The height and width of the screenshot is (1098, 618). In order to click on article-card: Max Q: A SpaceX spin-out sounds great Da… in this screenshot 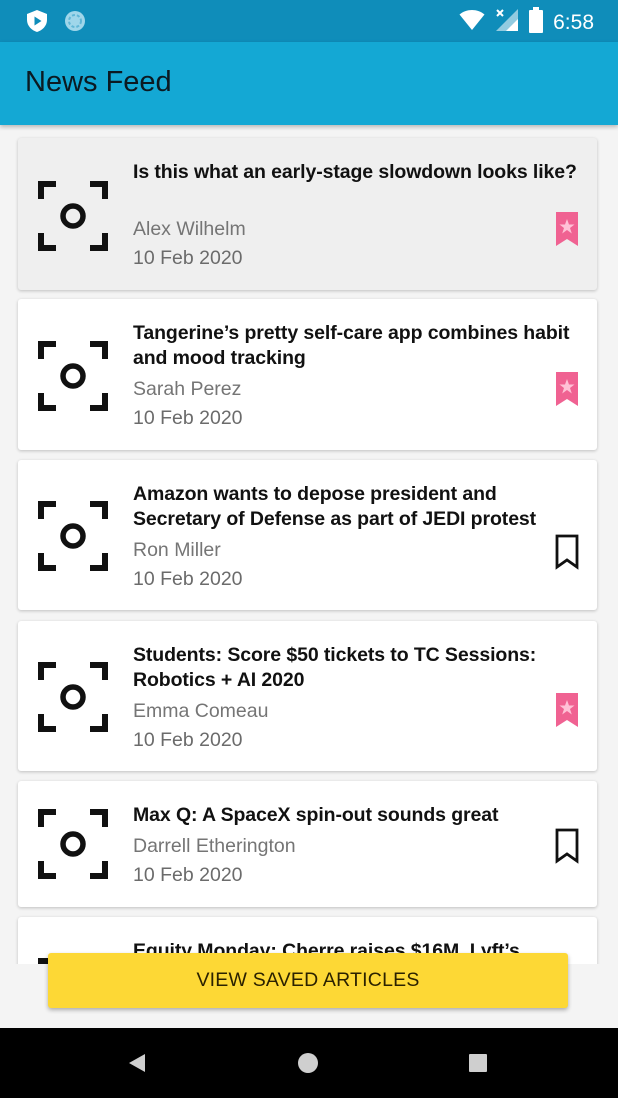, I will do `click(307, 844)`.